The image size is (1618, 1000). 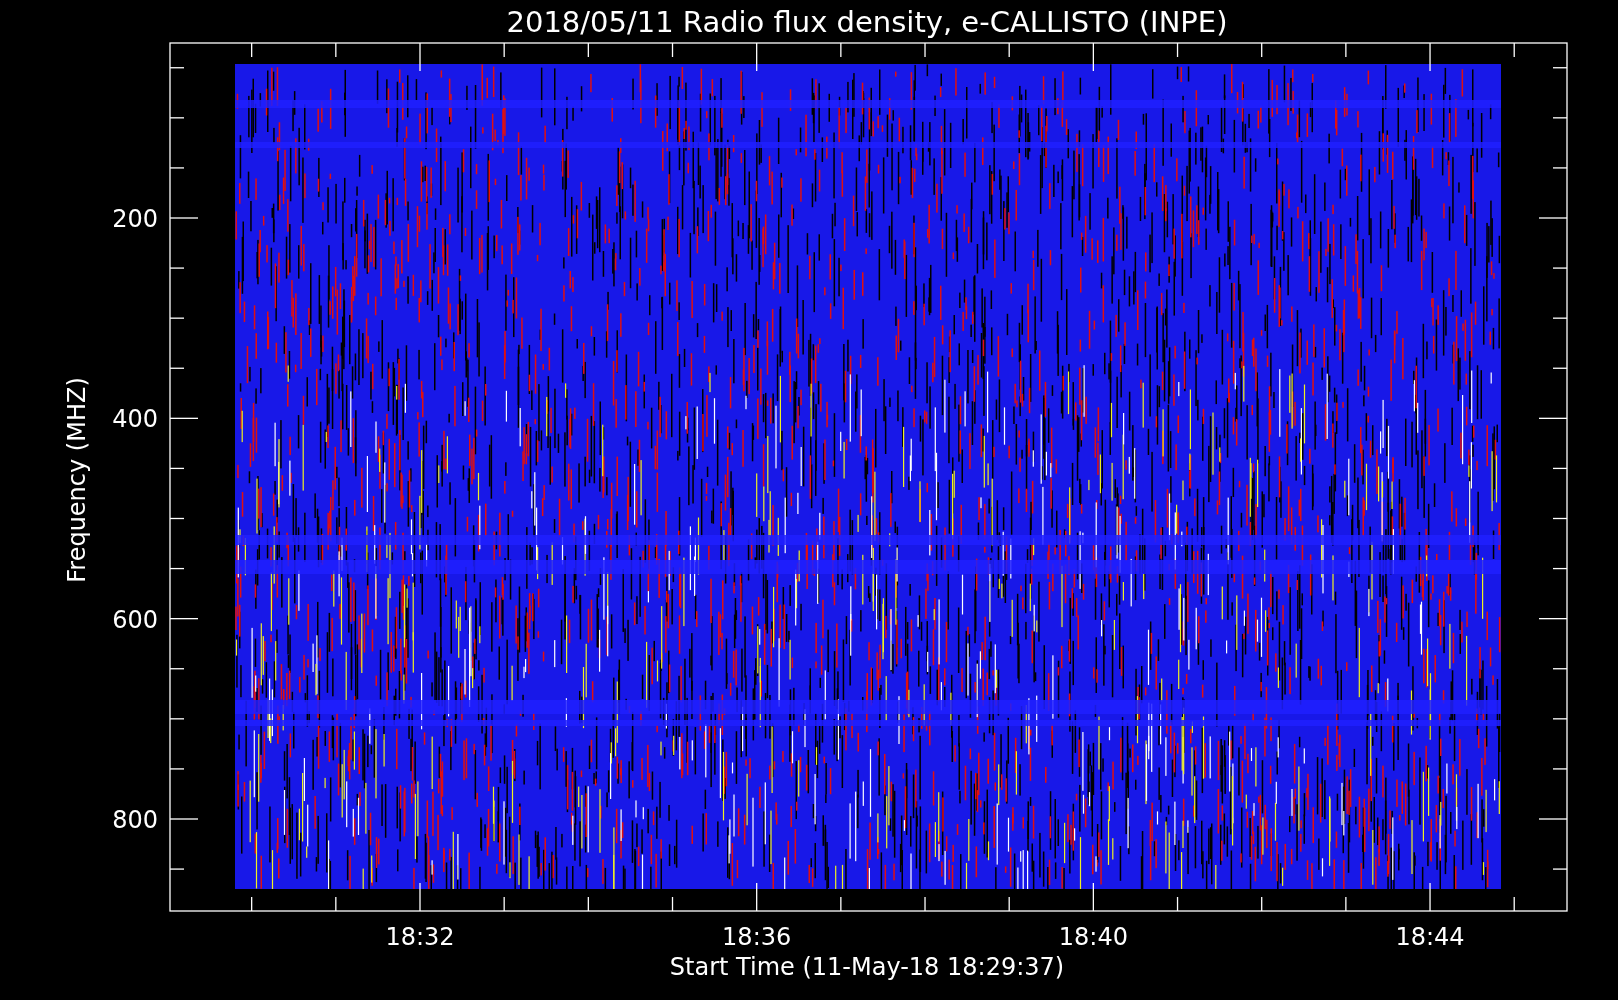 What do you see at coordinates (135, 820) in the screenshot?
I see `tick-label: 800` at bounding box center [135, 820].